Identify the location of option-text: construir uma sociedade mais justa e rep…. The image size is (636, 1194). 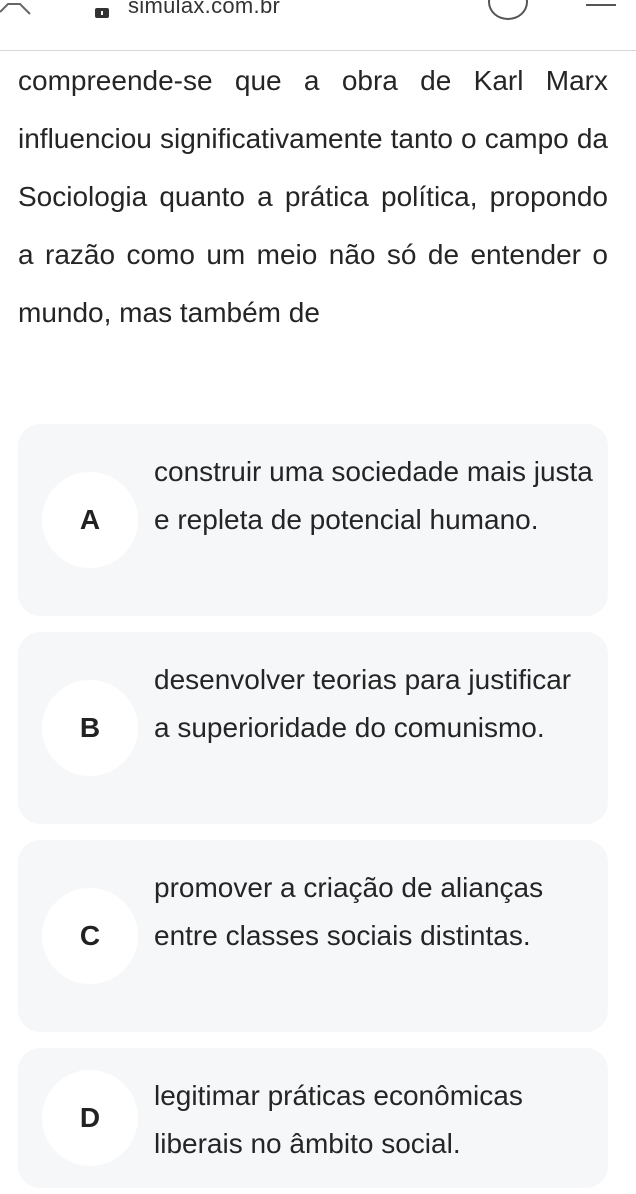
(373, 495).